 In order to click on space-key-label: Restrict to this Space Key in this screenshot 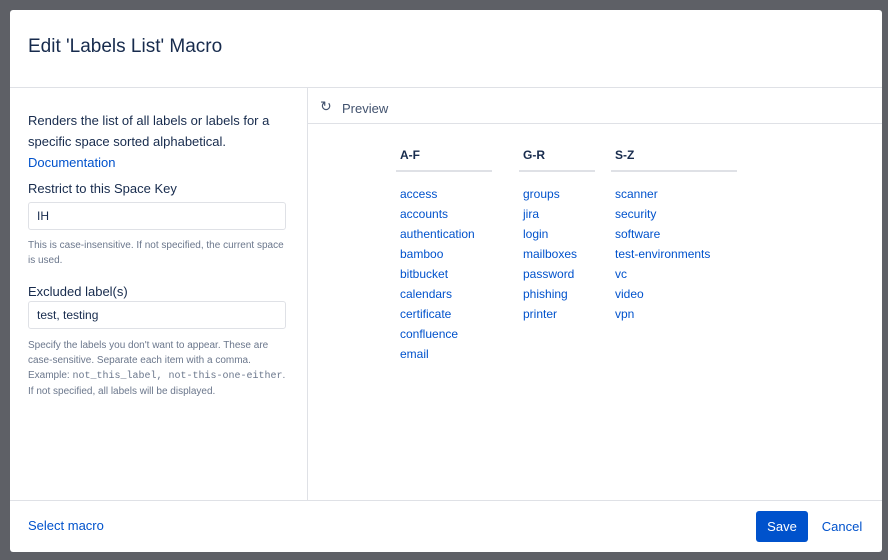, I will do `click(102, 188)`.